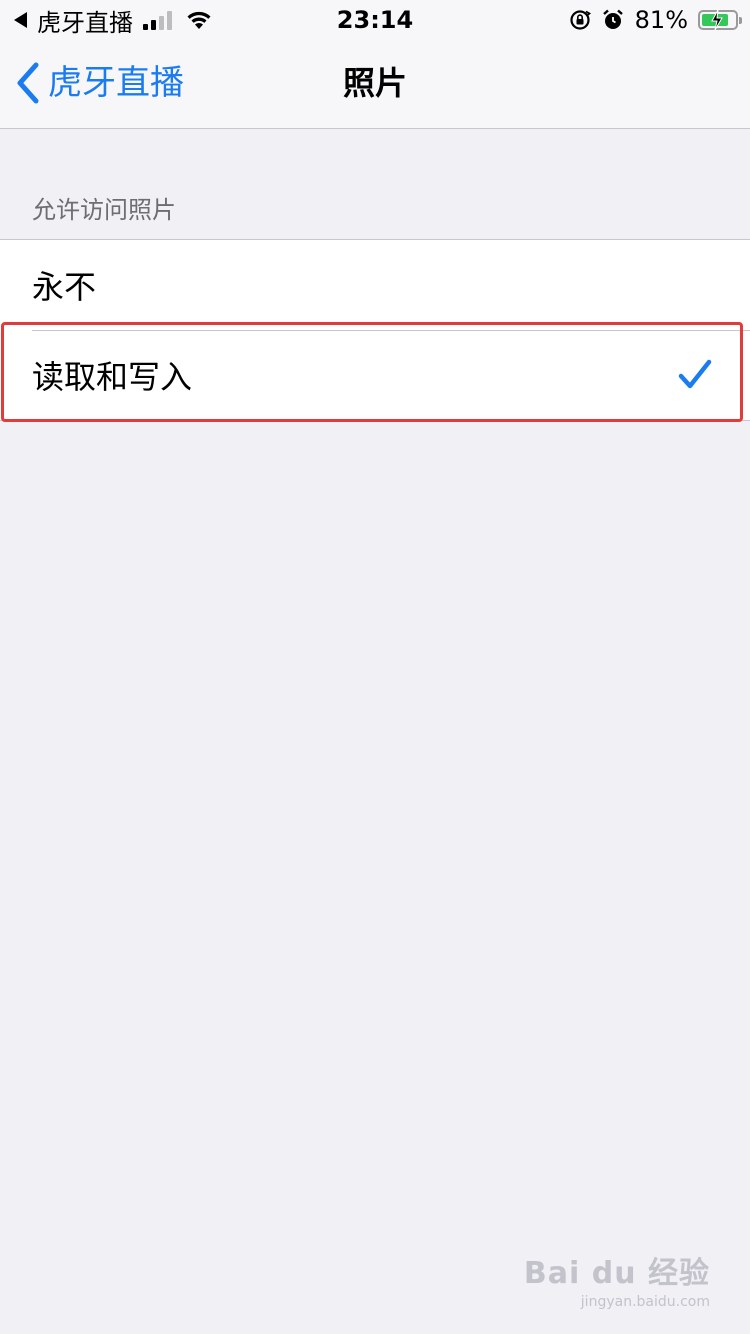  What do you see at coordinates (375, 375) in the screenshot?
I see `option-read-and-write: 读取和写入` at bounding box center [375, 375].